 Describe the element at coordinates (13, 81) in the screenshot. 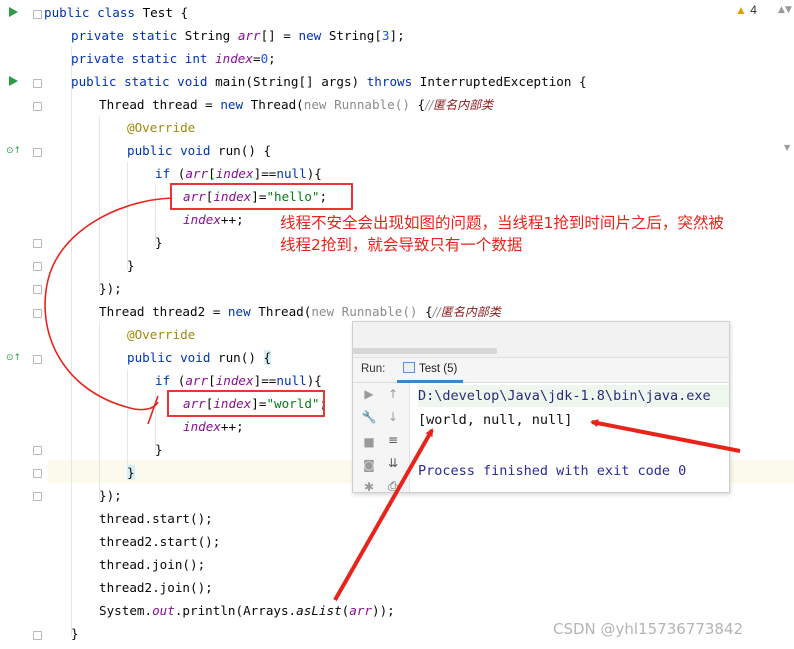

I see `run-class-icon` at that location.